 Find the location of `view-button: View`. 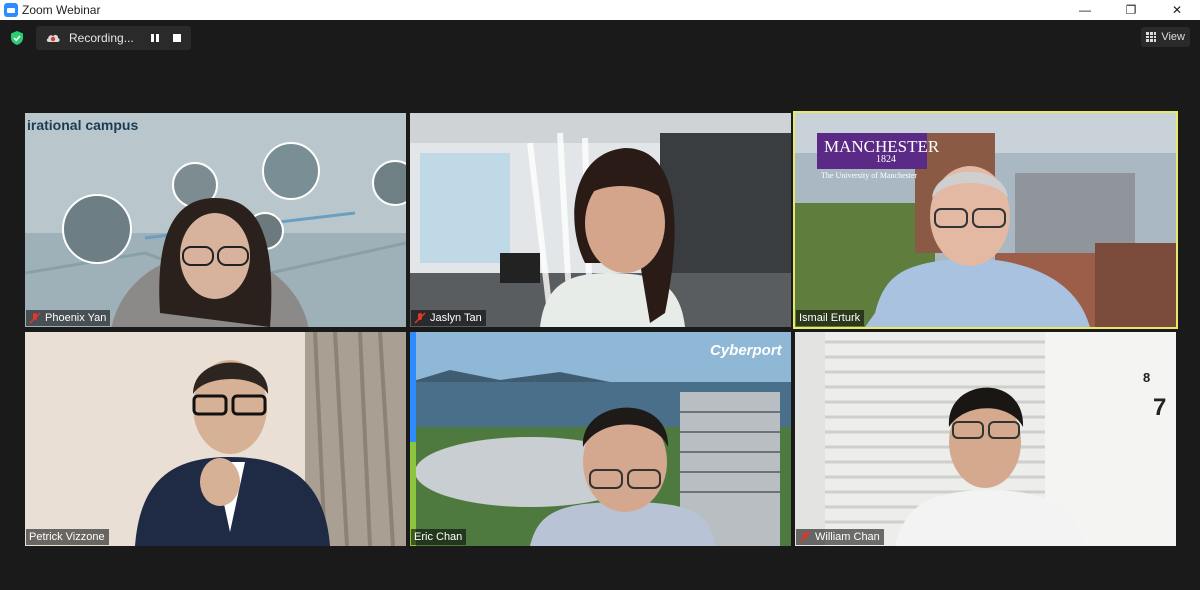

view-button: View is located at coordinates (1165, 37).